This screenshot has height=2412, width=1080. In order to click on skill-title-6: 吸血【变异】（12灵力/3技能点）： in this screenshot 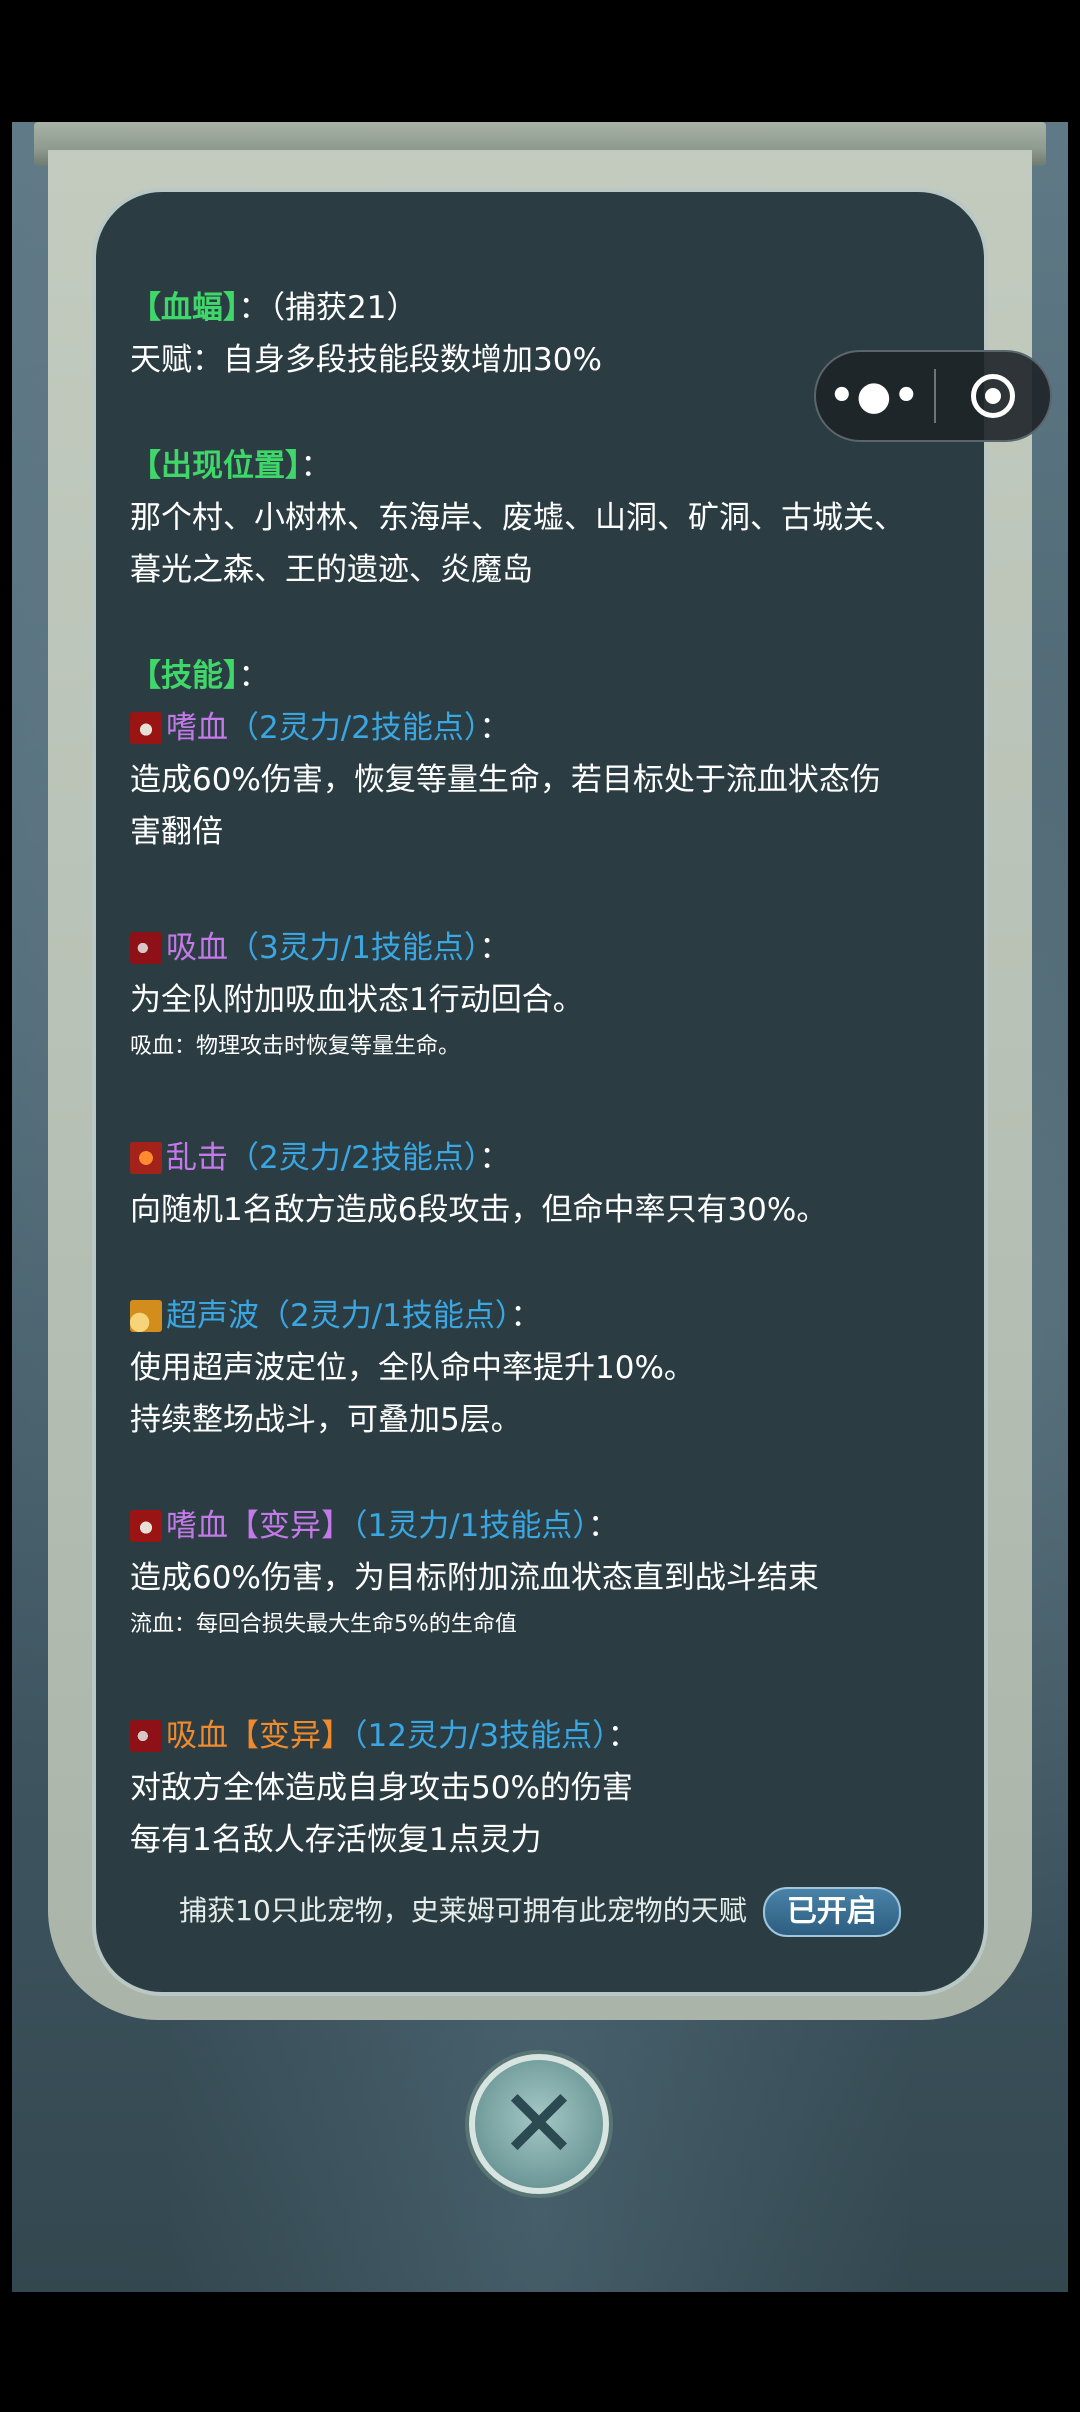, I will do `click(540, 1736)`.